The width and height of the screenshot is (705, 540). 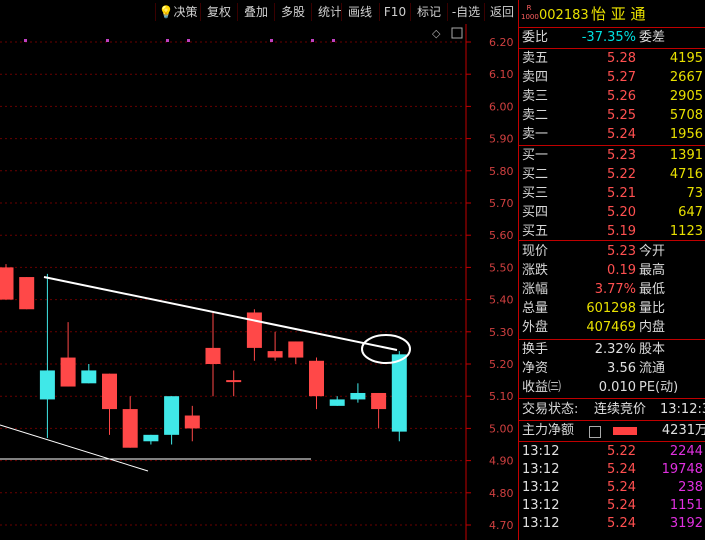 I want to click on diamond-icon: ◇, so click(x=436, y=33).